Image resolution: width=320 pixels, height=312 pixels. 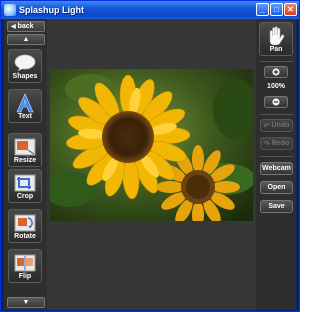 What do you see at coordinates (25, 160) in the screenshot?
I see `resize-label: Resize` at bounding box center [25, 160].